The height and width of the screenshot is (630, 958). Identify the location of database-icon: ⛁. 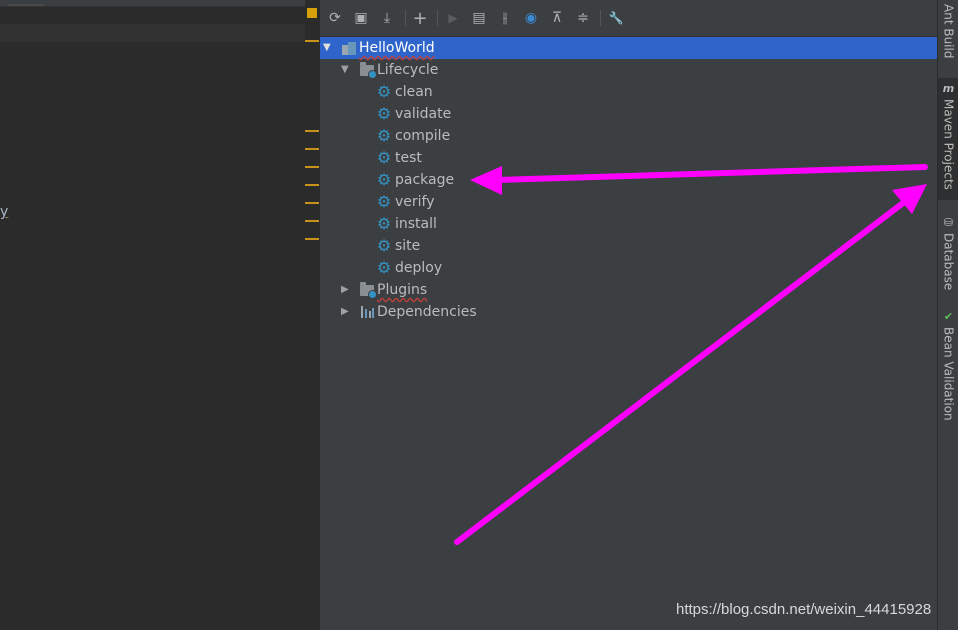
(948, 222).